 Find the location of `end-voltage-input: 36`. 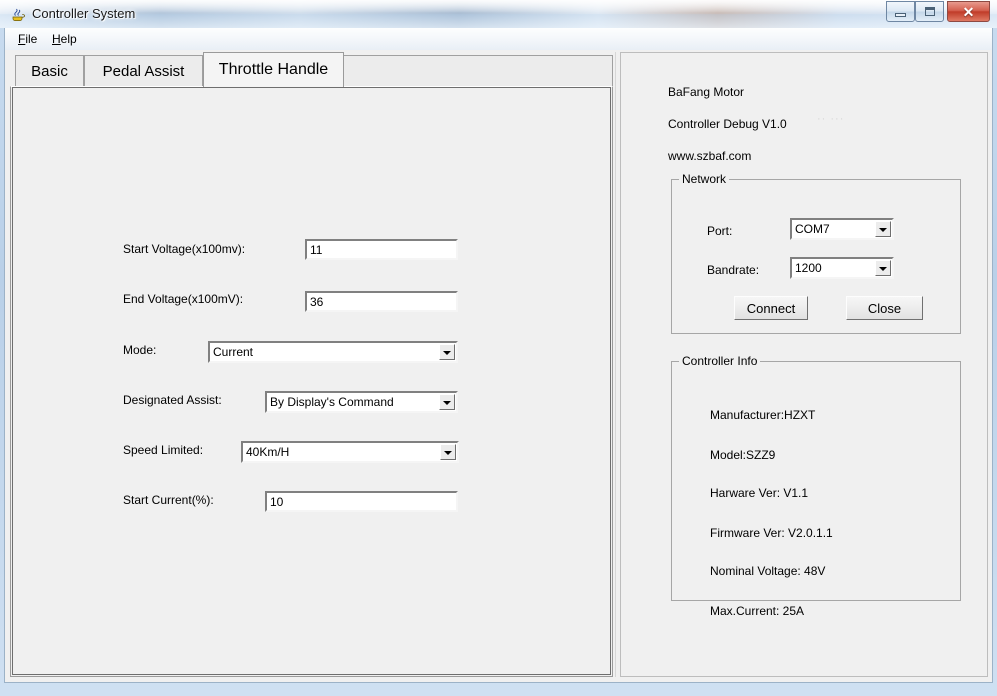

end-voltage-input: 36 is located at coordinates (381, 301).